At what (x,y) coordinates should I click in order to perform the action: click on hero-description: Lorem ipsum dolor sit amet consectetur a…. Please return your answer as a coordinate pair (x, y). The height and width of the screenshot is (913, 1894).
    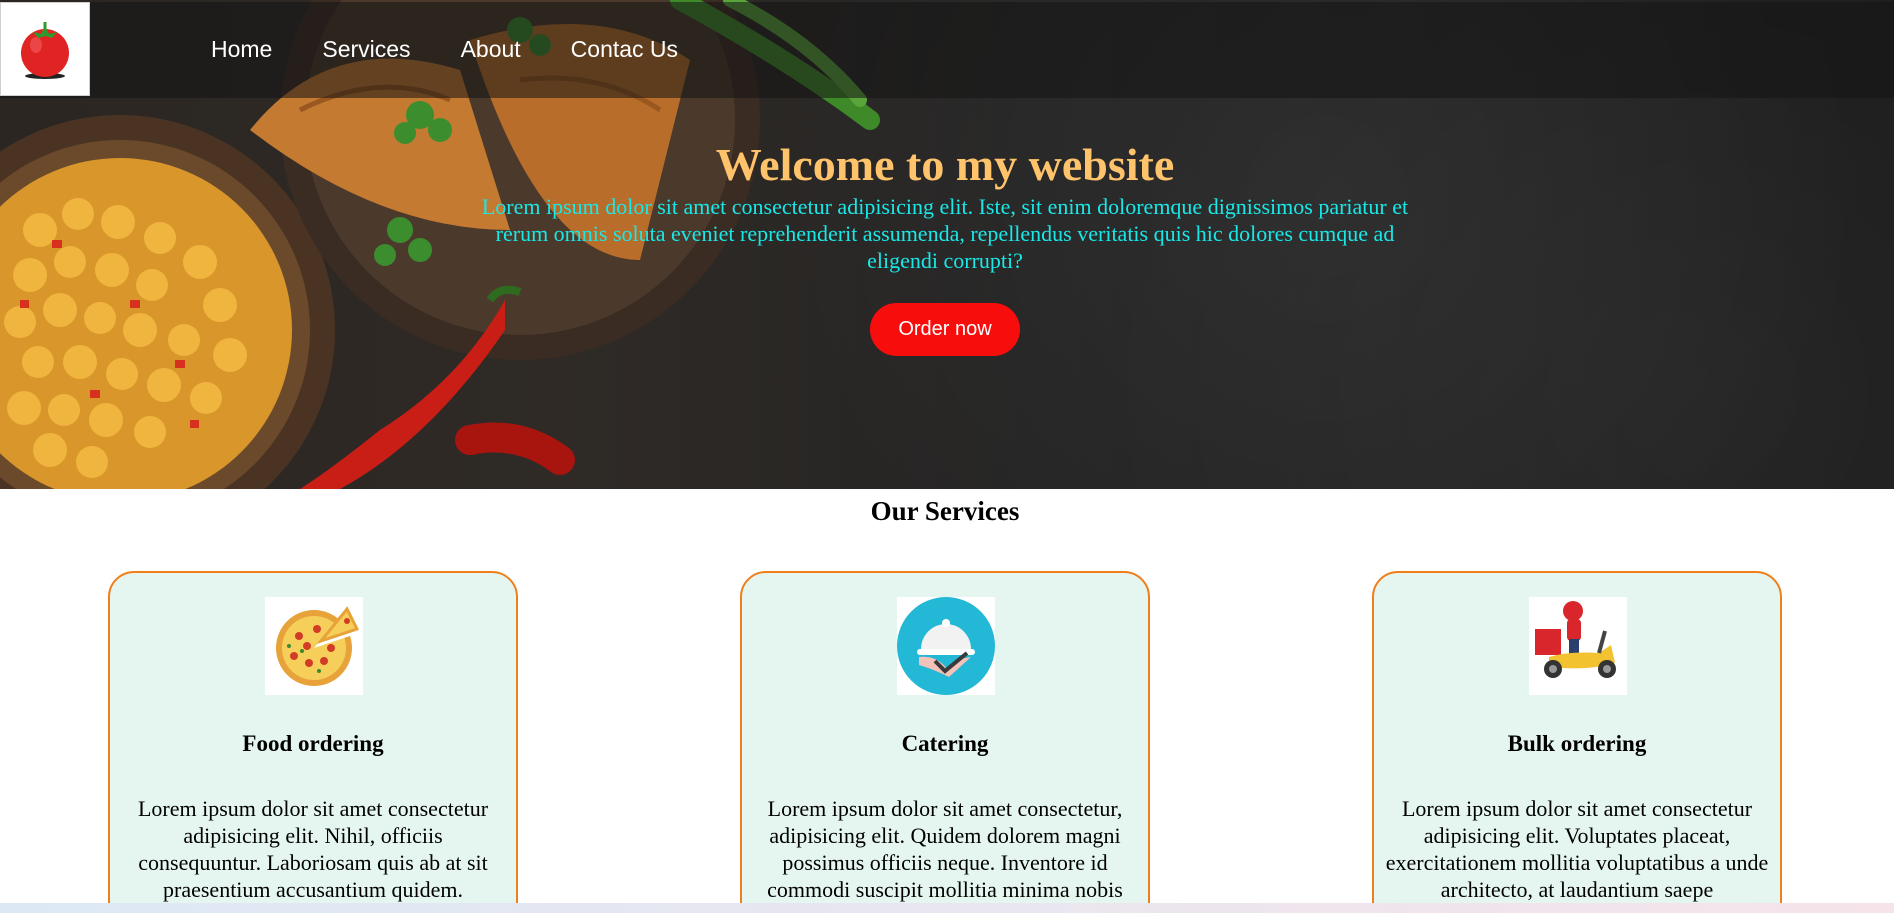
    Looking at the image, I should click on (945, 233).